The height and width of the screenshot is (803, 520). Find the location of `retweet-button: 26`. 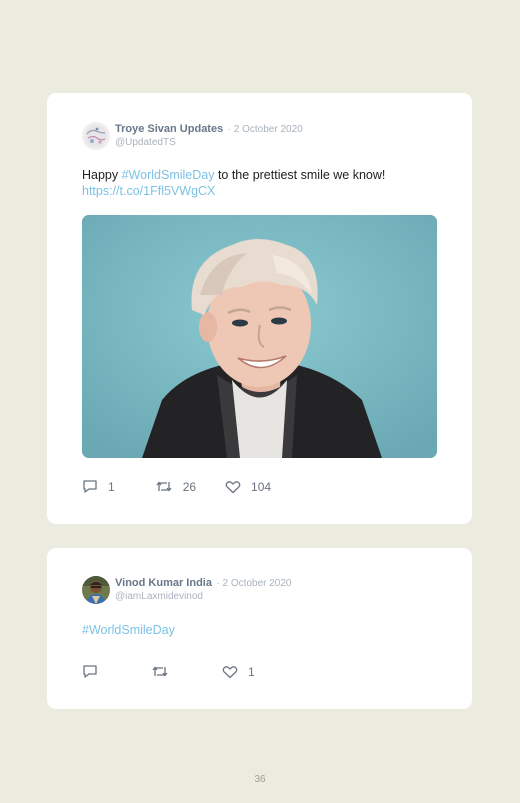

retweet-button: 26 is located at coordinates (175, 486).